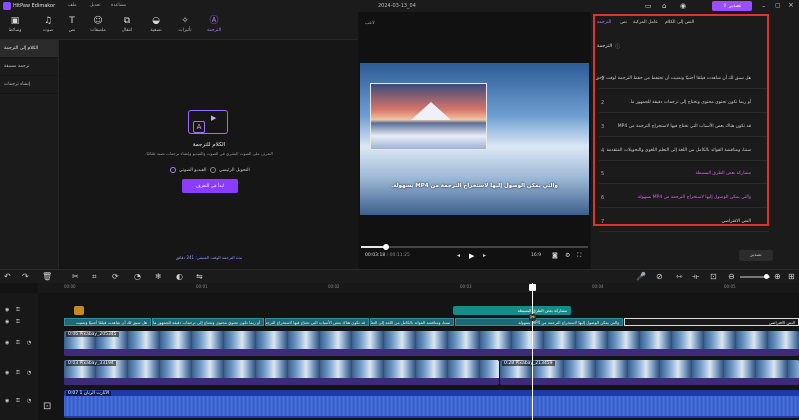 The height and width of the screenshot is (420, 799). I want to click on undo-icon: ↶, so click(7, 277).